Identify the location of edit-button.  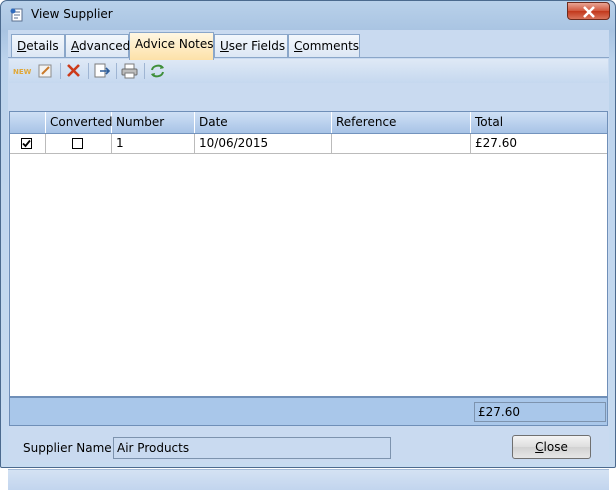
(46, 71).